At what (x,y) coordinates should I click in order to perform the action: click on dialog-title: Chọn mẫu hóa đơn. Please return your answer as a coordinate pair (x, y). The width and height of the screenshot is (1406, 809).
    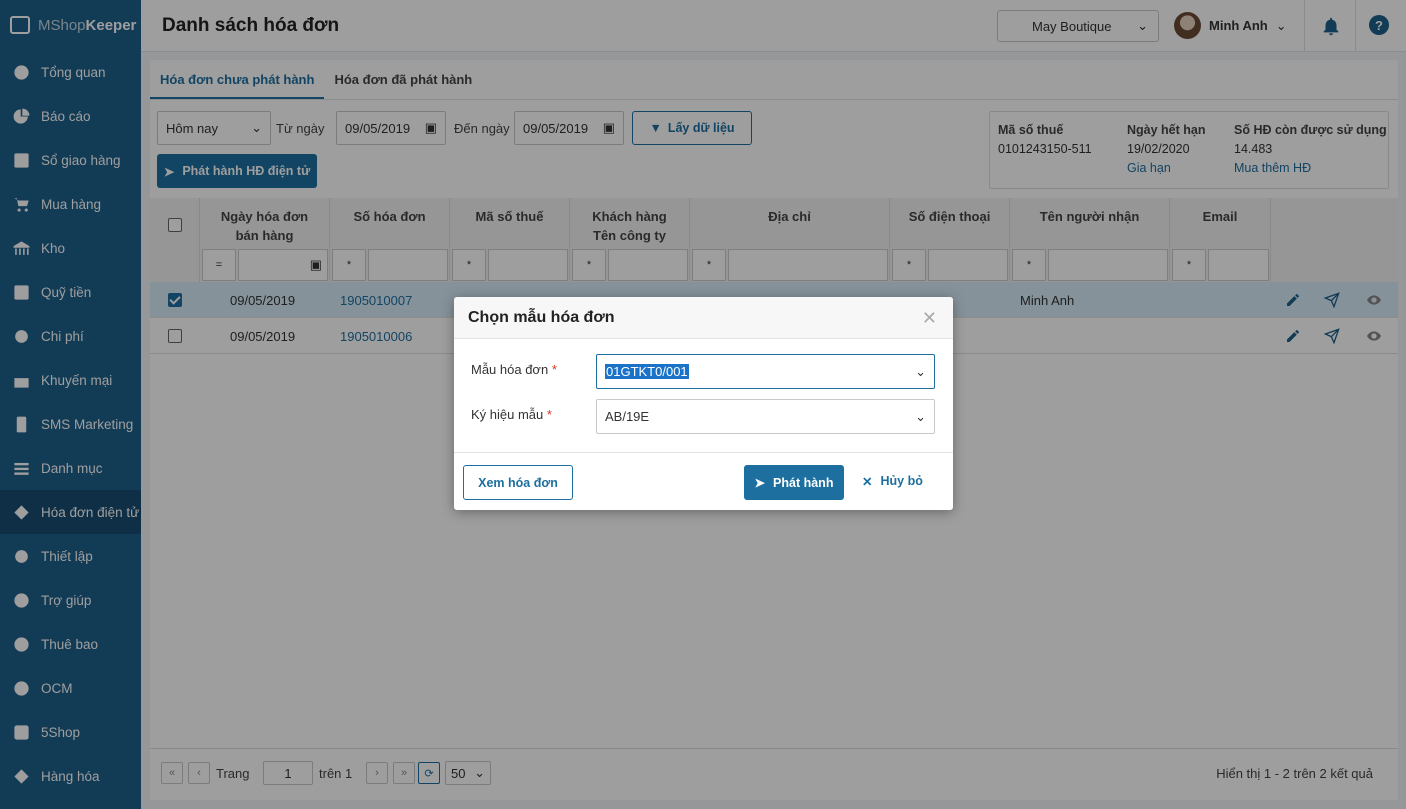
    Looking at the image, I should click on (541, 317).